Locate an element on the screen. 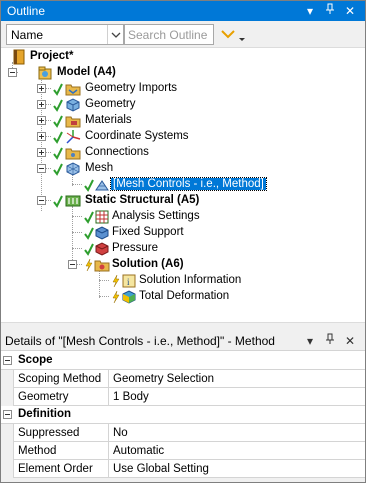 The width and height of the screenshot is (366, 483). pressure-icon is located at coordinates (102, 249).